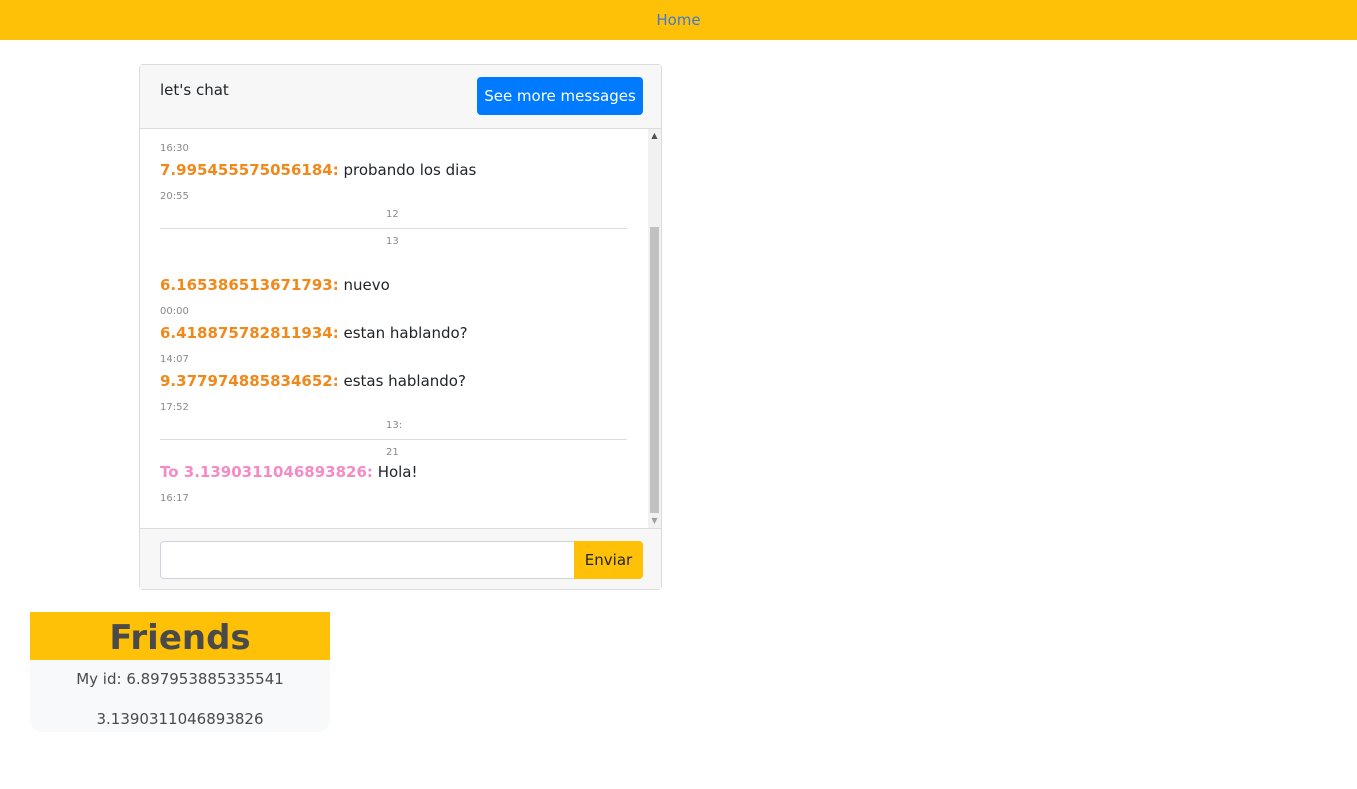  What do you see at coordinates (249, 333) in the screenshot?
I see `message-sender: 6.418875782811934:` at bounding box center [249, 333].